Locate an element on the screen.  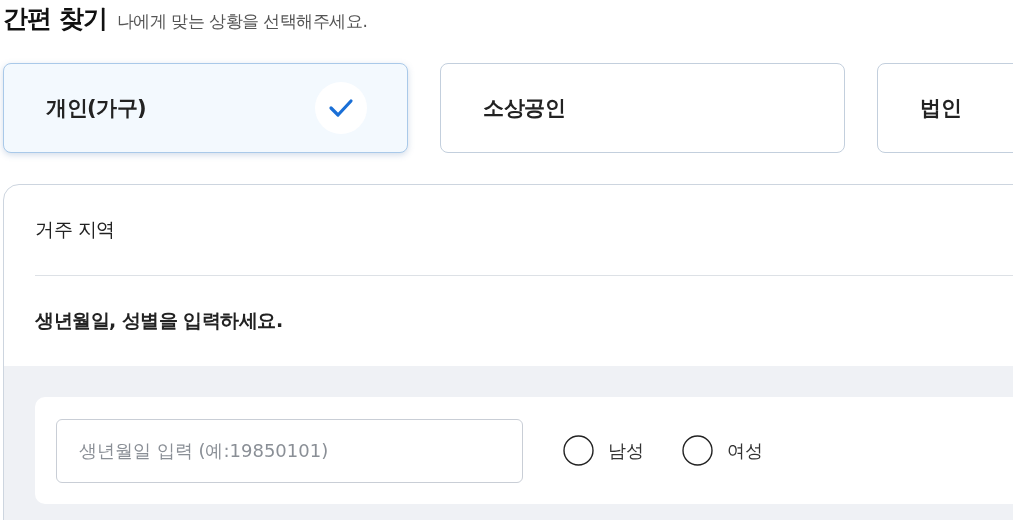
gender-radio: 남성 is located at coordinates (603, 450).